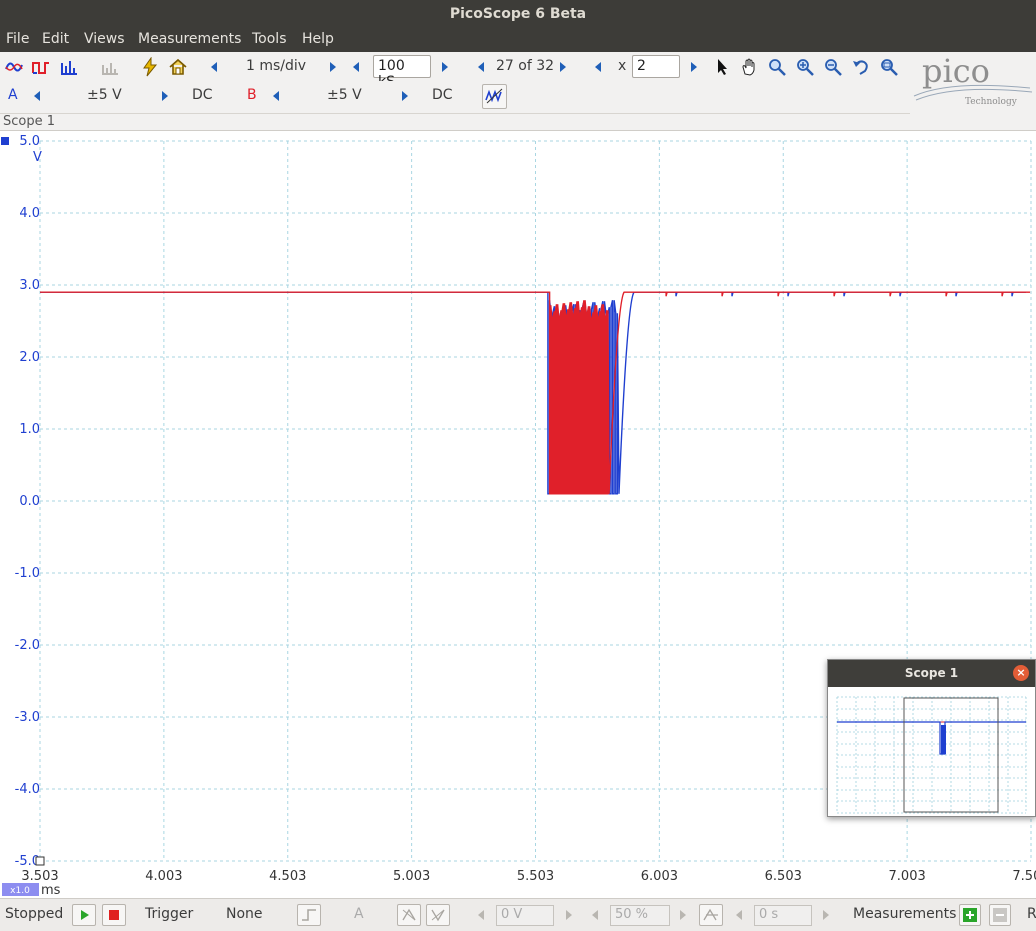 The image size is (1036, 931). Describe the element at coordinates (1000, 915) in the screenshot. I see `remove-measurement-button` at that location.